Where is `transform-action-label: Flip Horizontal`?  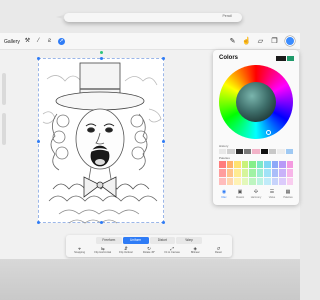 transform-action-label: Flip Horizontal is located at coordinates (102, 252).